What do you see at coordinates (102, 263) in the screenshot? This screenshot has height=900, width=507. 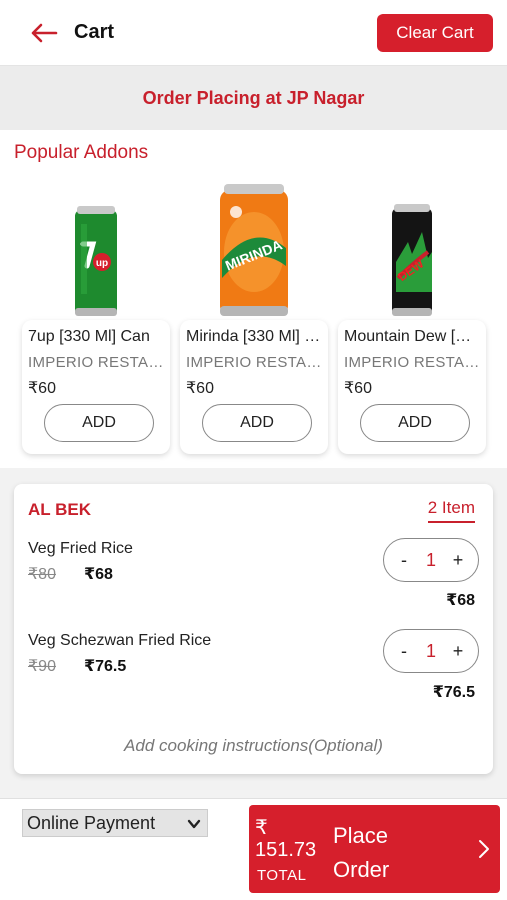 I see `svg-text: up` at bounding box center [102, 263].